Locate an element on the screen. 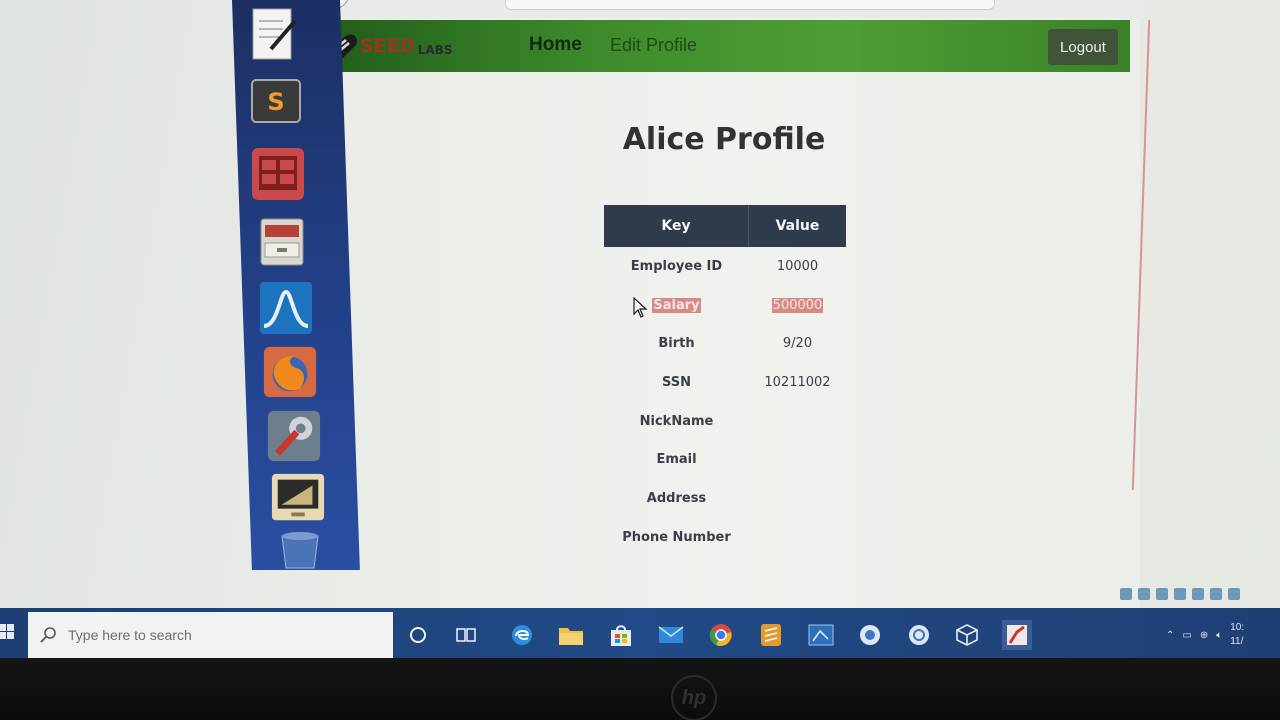 This screenshot has height=720, width=1280. navbar: SEED LABS Home Edit Profile Logout is located at coordinates (719, 46).